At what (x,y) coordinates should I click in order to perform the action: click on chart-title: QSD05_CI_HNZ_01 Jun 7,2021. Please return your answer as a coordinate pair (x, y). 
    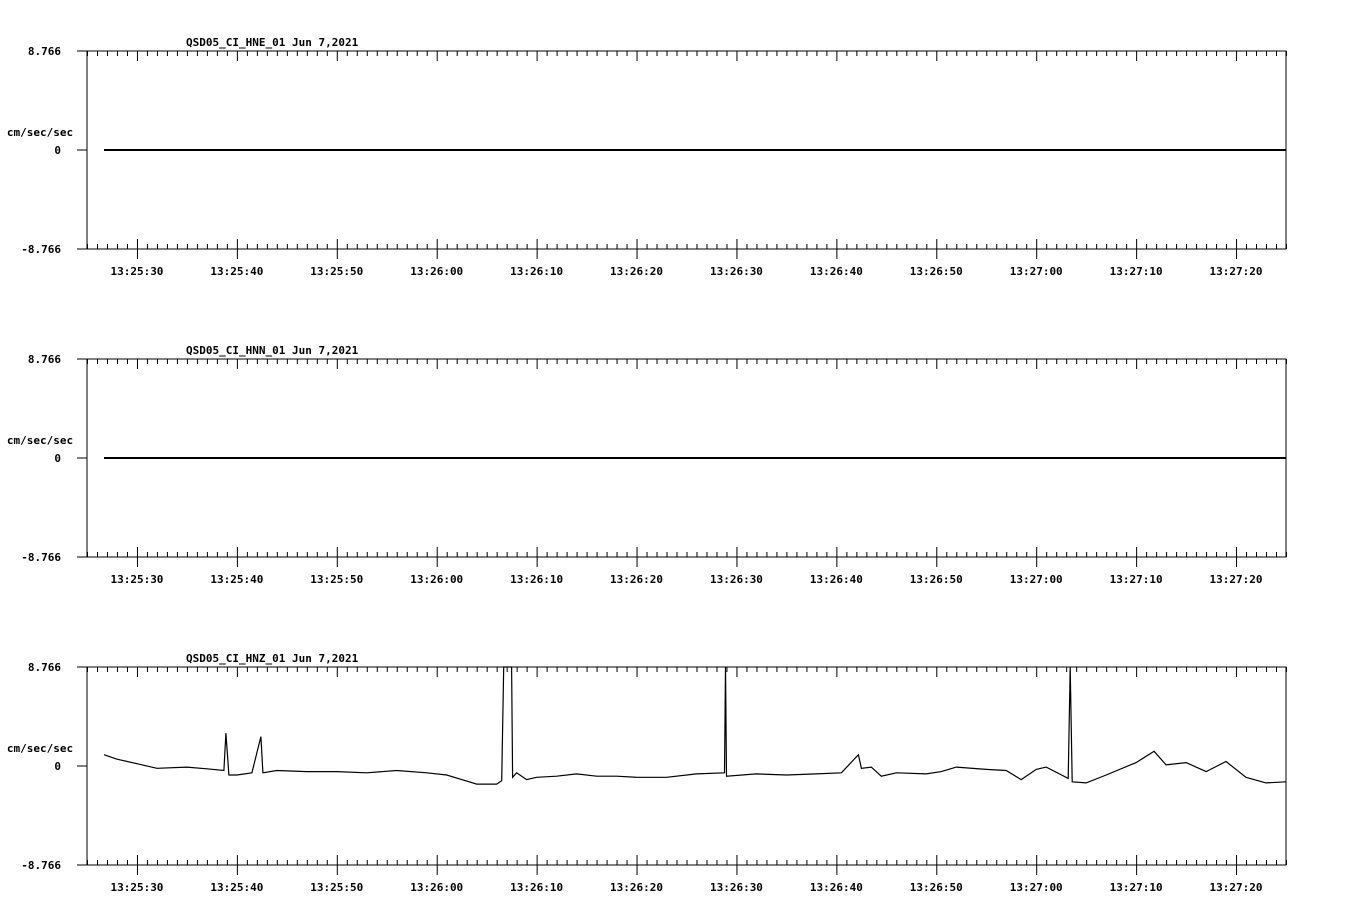
    Looking at the image, I should click on (272, 658).